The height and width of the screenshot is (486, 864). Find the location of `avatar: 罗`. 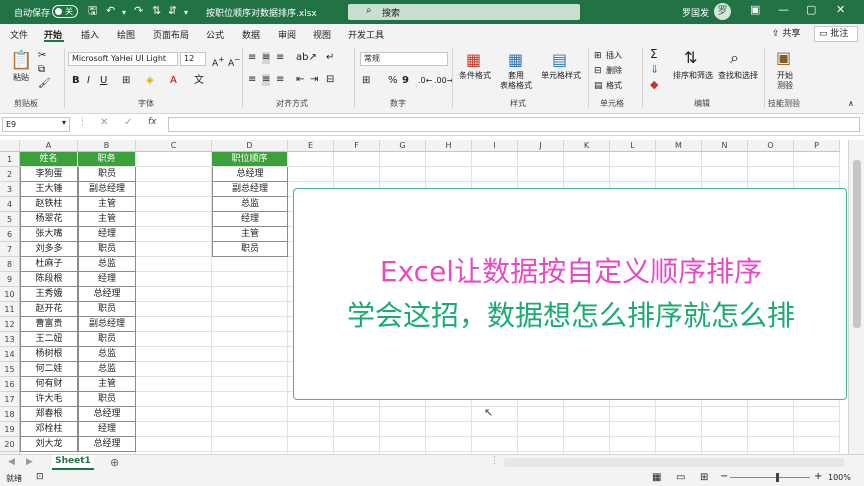

avatar: 罗 is located at coordinates (722, 11).